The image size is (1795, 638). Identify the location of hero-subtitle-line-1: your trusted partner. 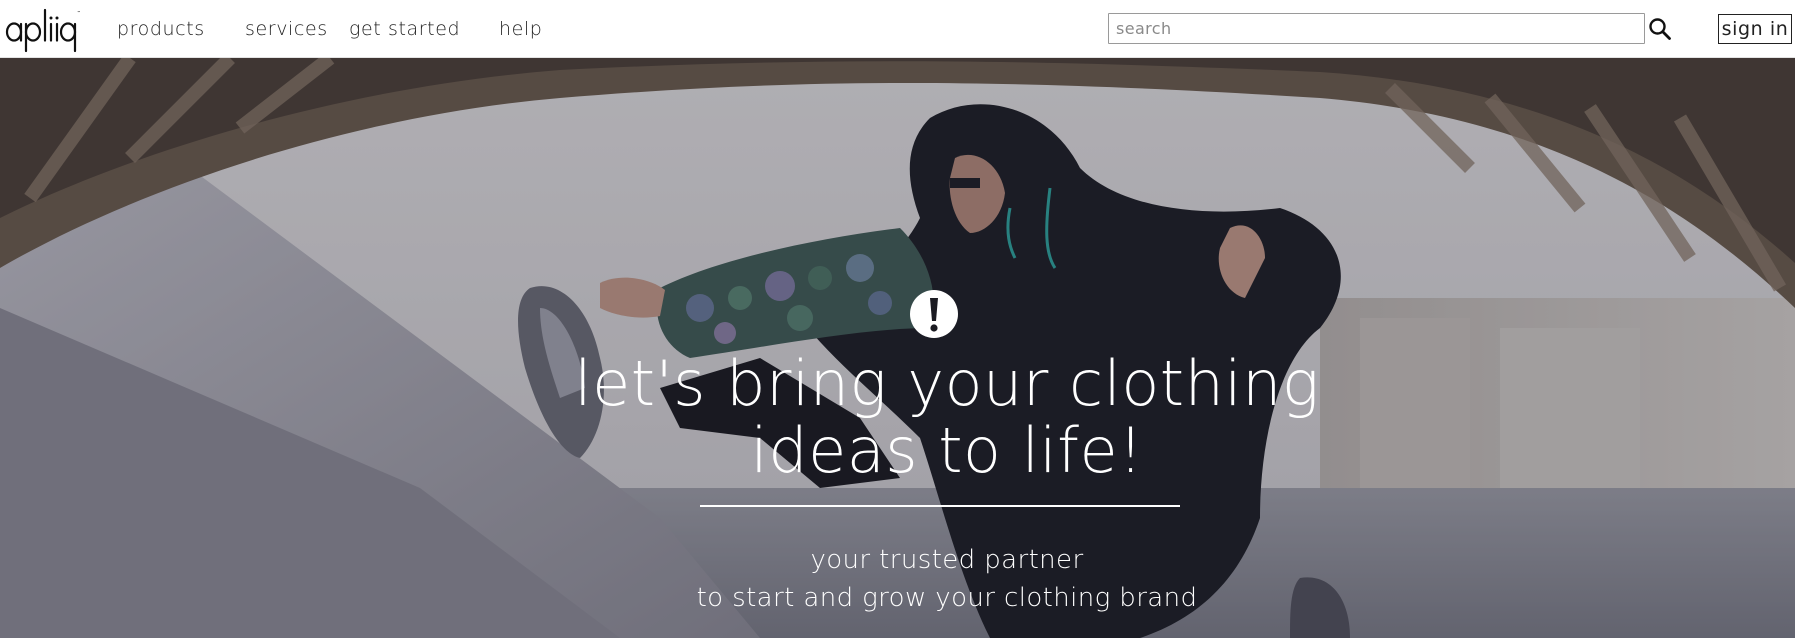
(947, 560).